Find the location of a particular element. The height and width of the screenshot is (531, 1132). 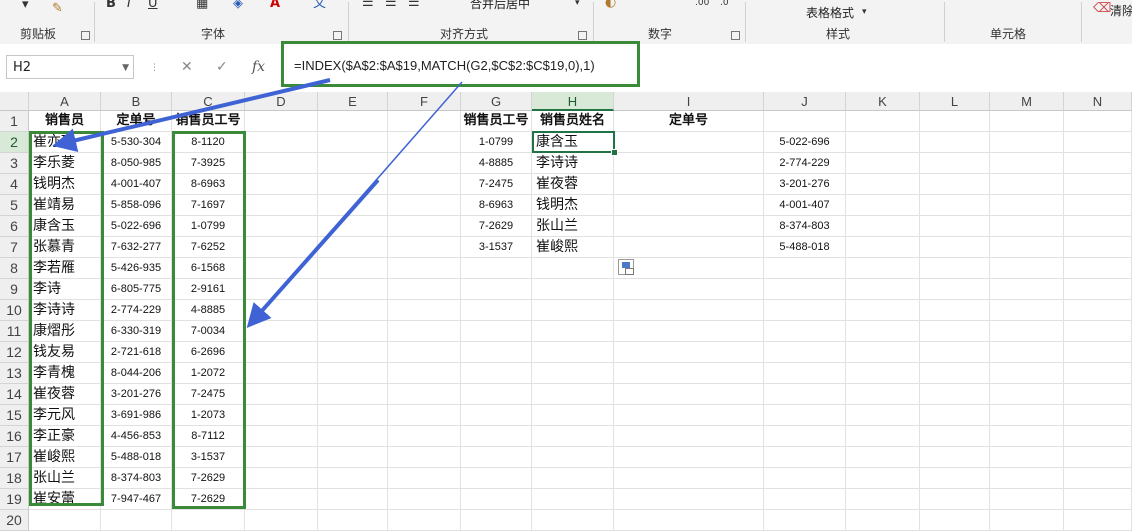

select-all-corner is located at coordinates (14, 101).